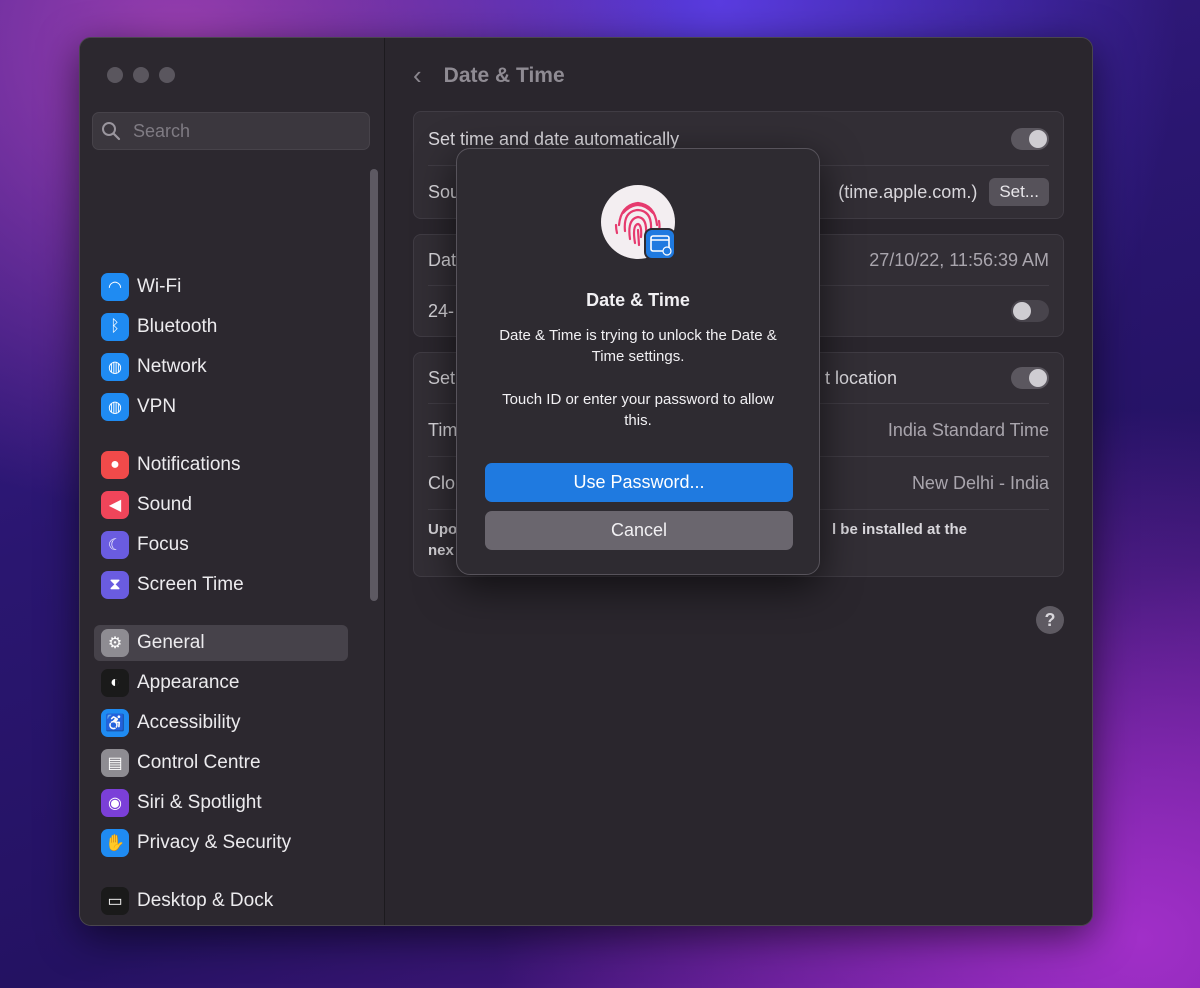 This screenshot has height=988, width=1200. Describe the element at coordinates (172, 366) in the screenshot. I see `sidebar-item-label: Network` at that location.